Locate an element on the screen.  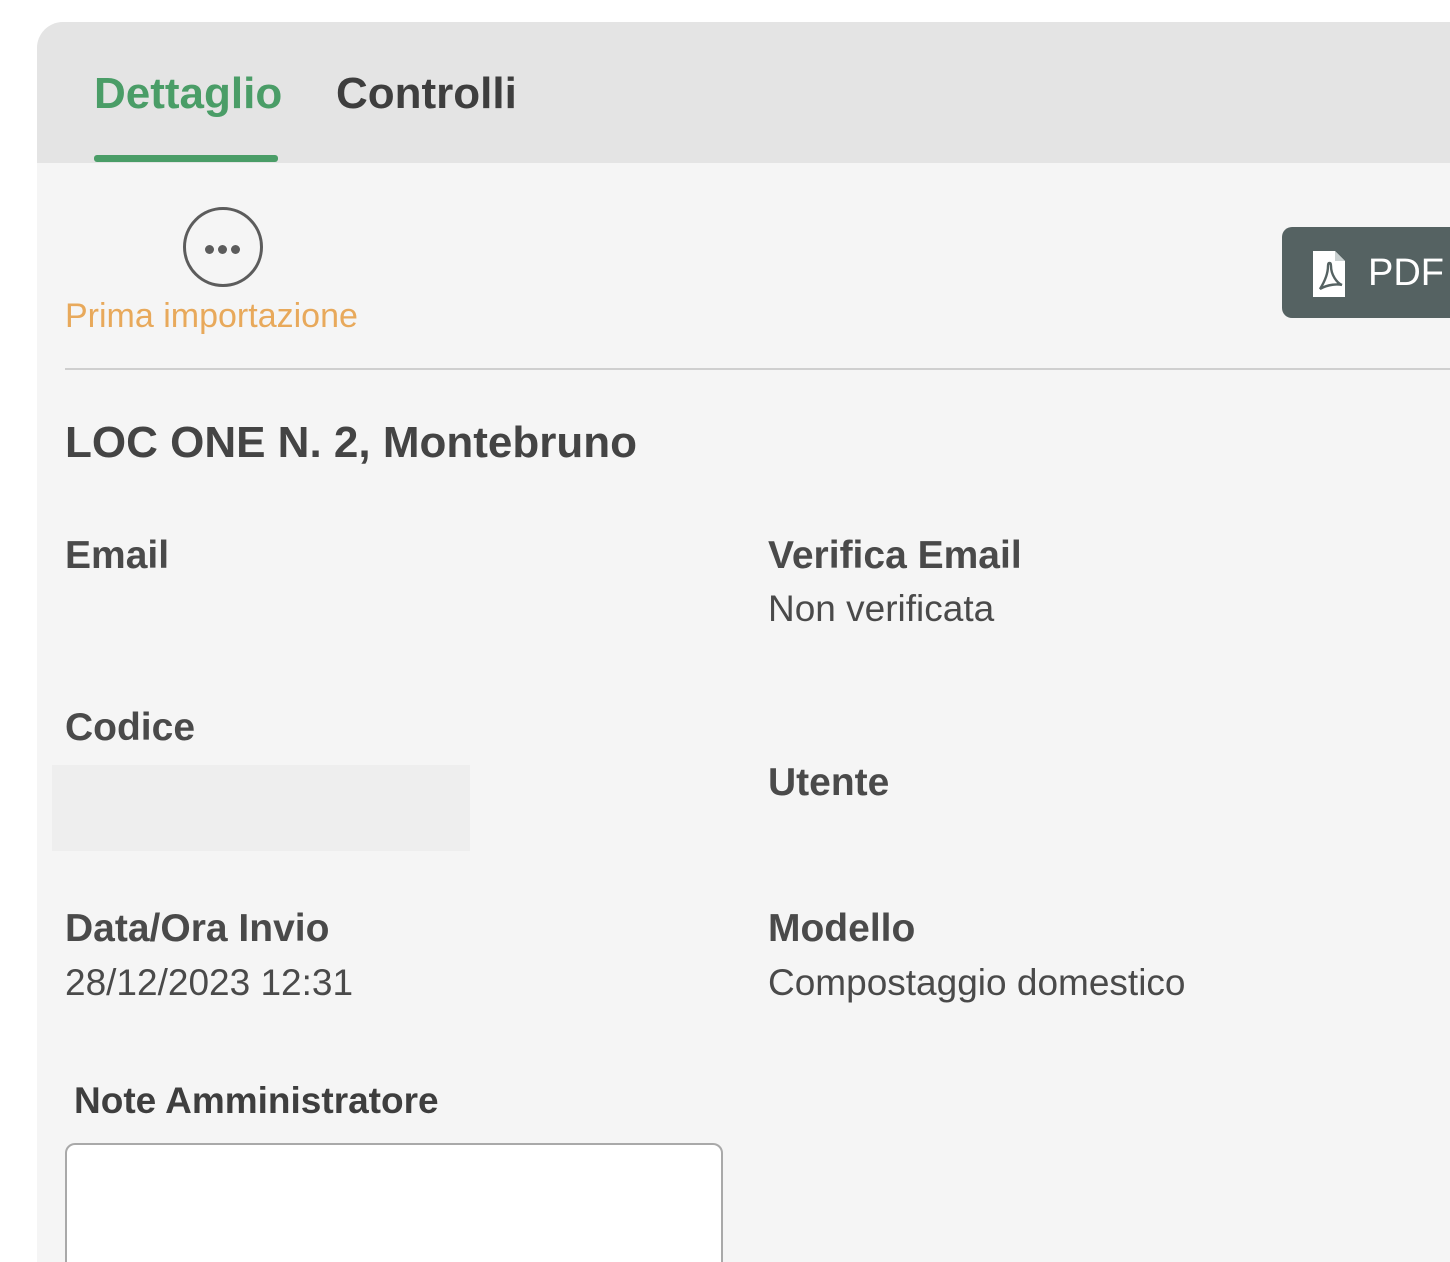
pdf-button: PDF is located at coordinates (1366, 272).